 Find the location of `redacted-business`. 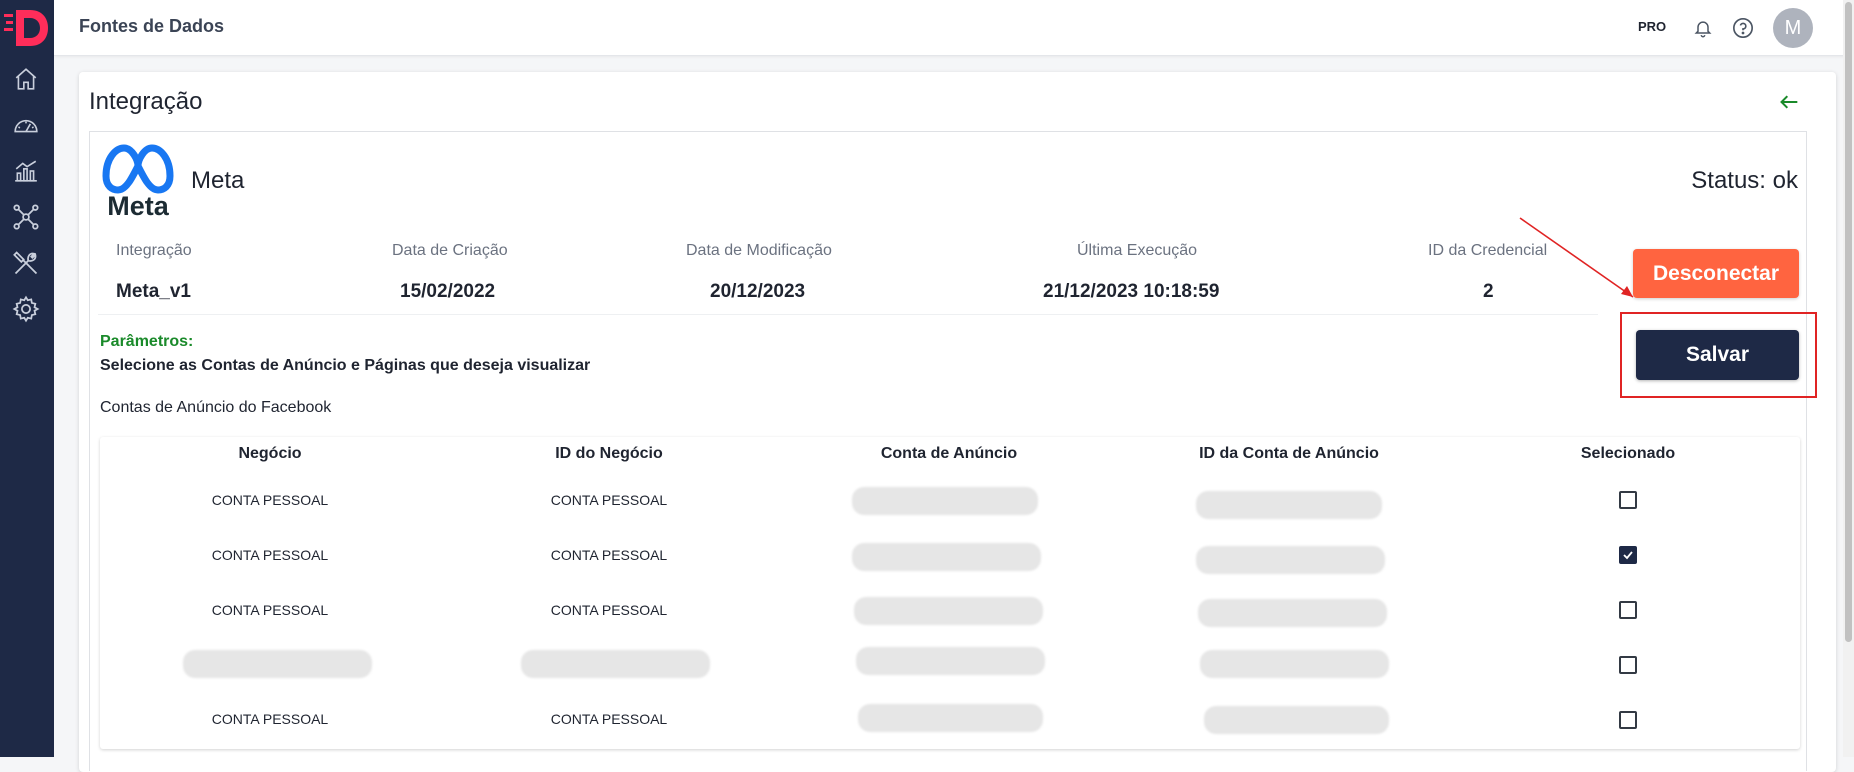

redacted-business is located at coordinates (277, 664).